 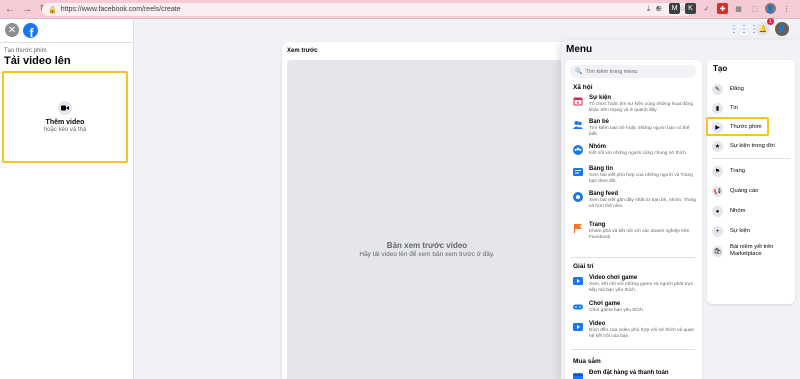 I want to click on menu-item-label: Chơi game, so click(x=605, y=304).